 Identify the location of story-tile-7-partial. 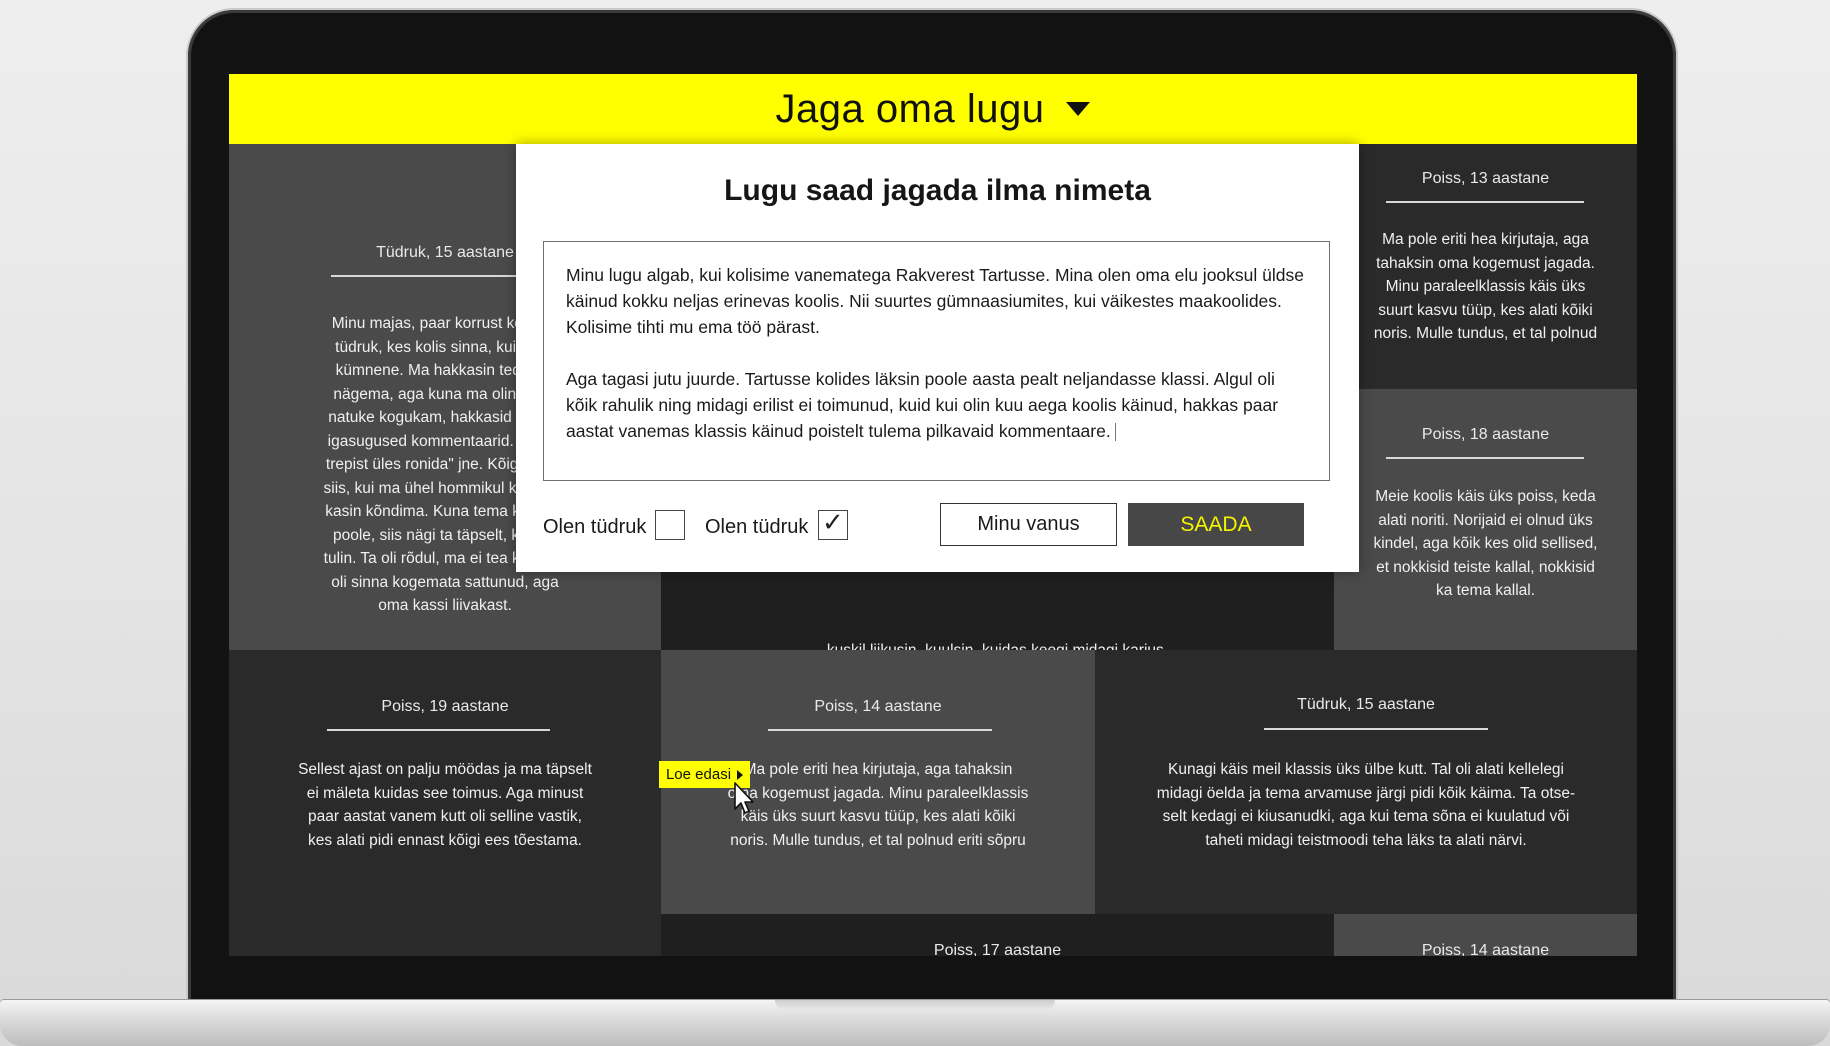
(445, 935).